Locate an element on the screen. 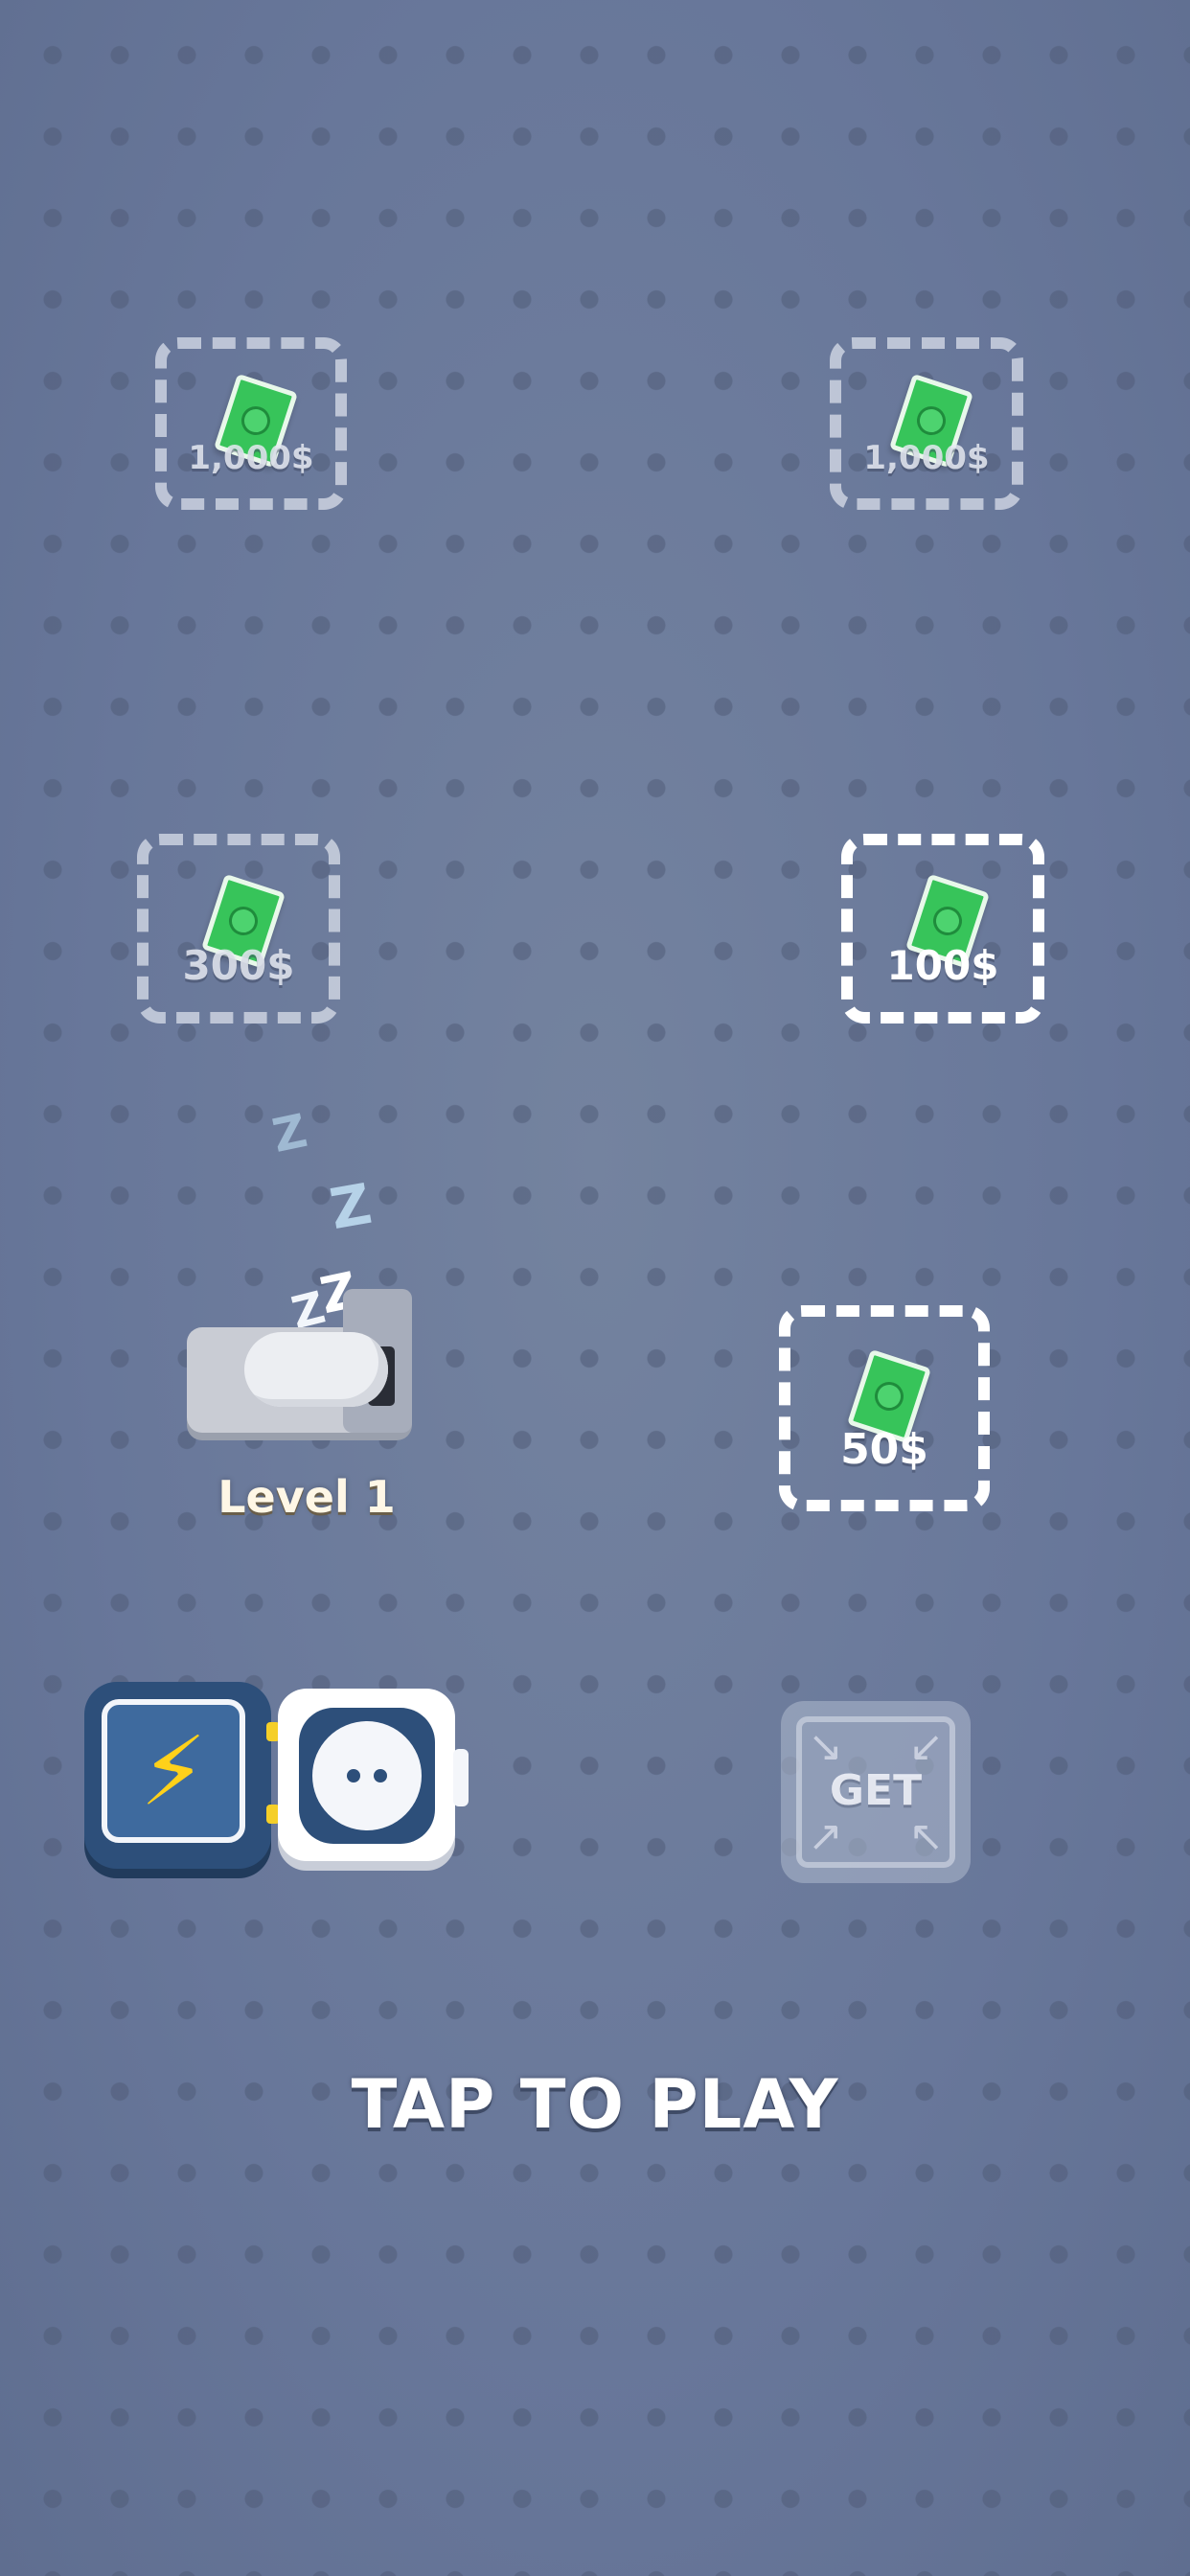 The width and height of the screenshot is (1190, 2576). slot-price: 50$ is located at coordinates (884, 1450).